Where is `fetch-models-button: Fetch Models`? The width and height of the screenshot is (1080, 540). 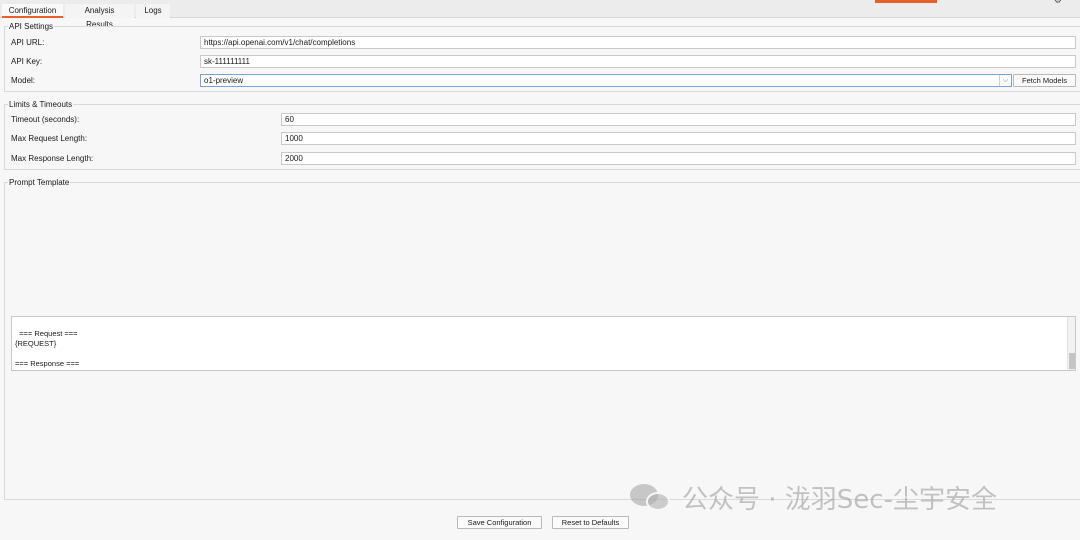 fetch-models-button: Fetch Models is located at coordinates (1044, 80).